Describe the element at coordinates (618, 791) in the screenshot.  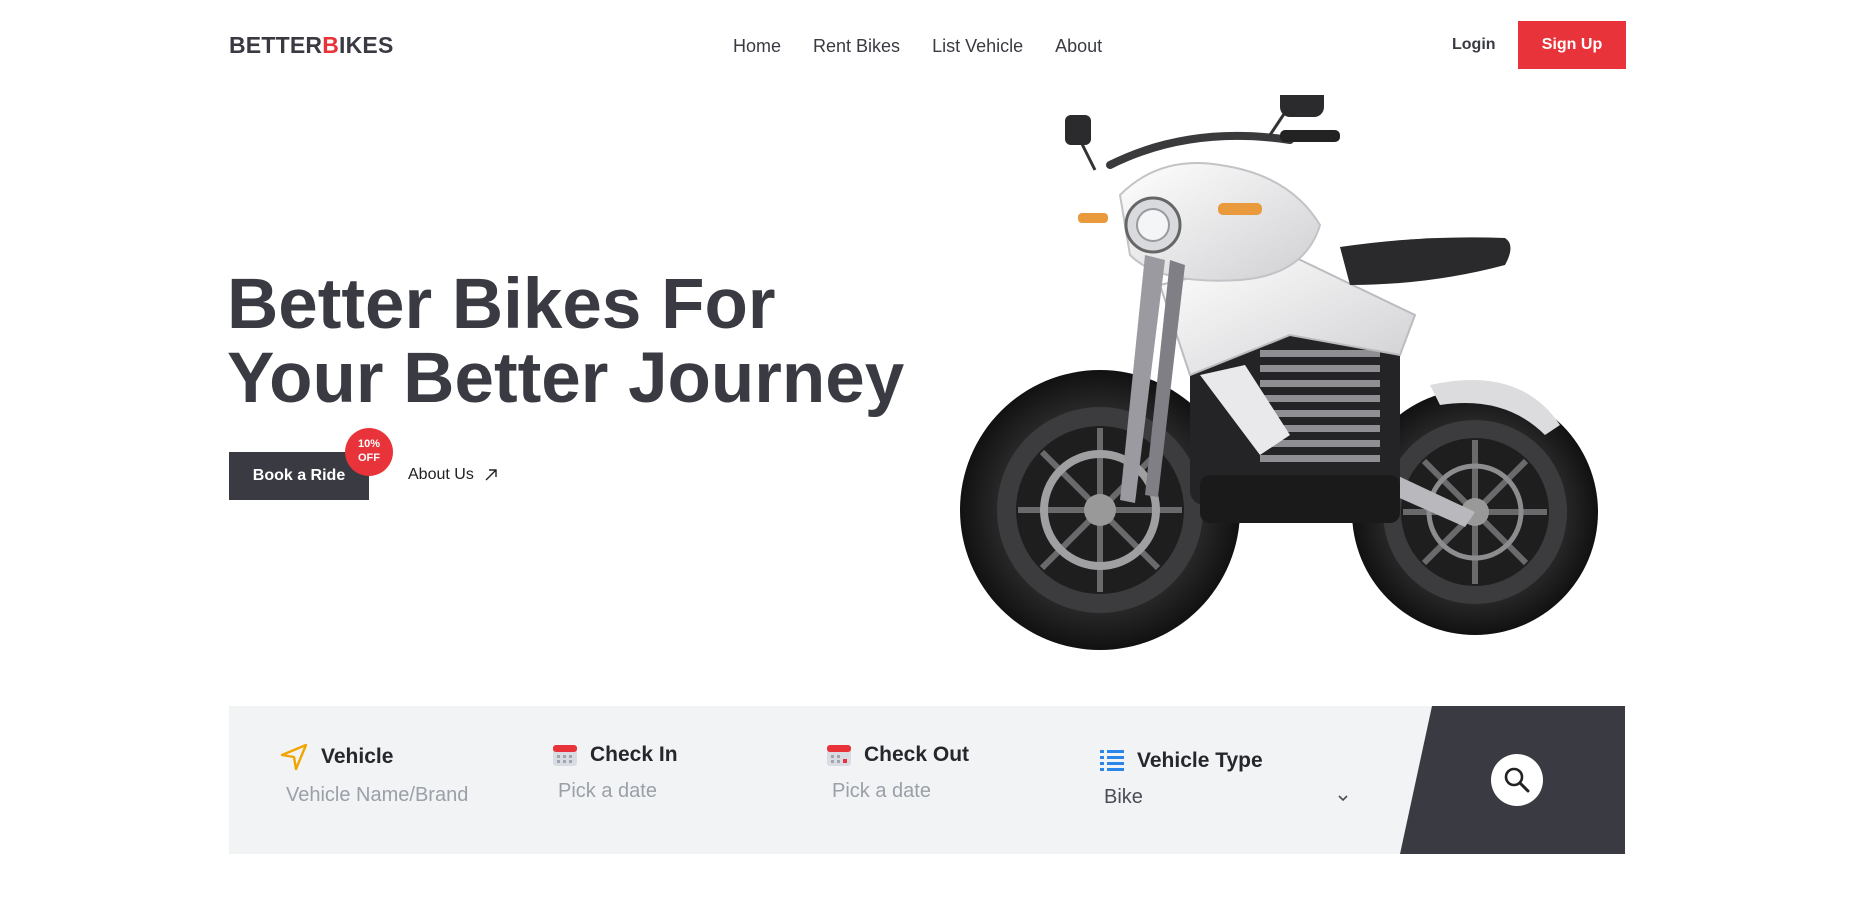
I see `checkin-date-input: Pick a date` at that location.